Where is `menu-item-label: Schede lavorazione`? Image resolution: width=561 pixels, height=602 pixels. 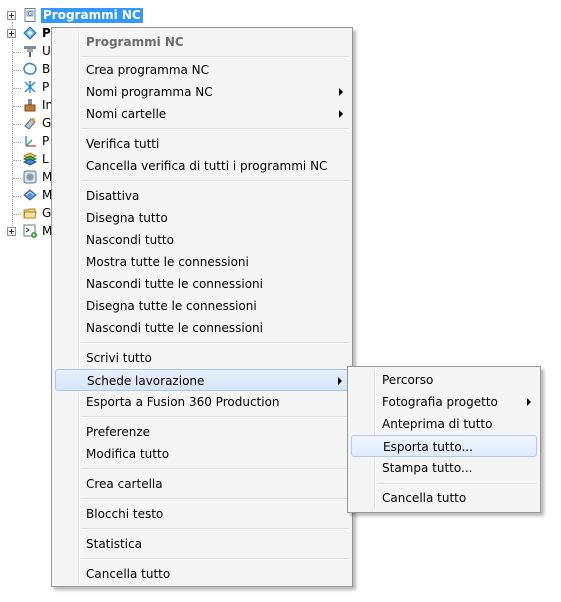 menu-item-label: Schede lavorazione is located at coordinates (146, 381).